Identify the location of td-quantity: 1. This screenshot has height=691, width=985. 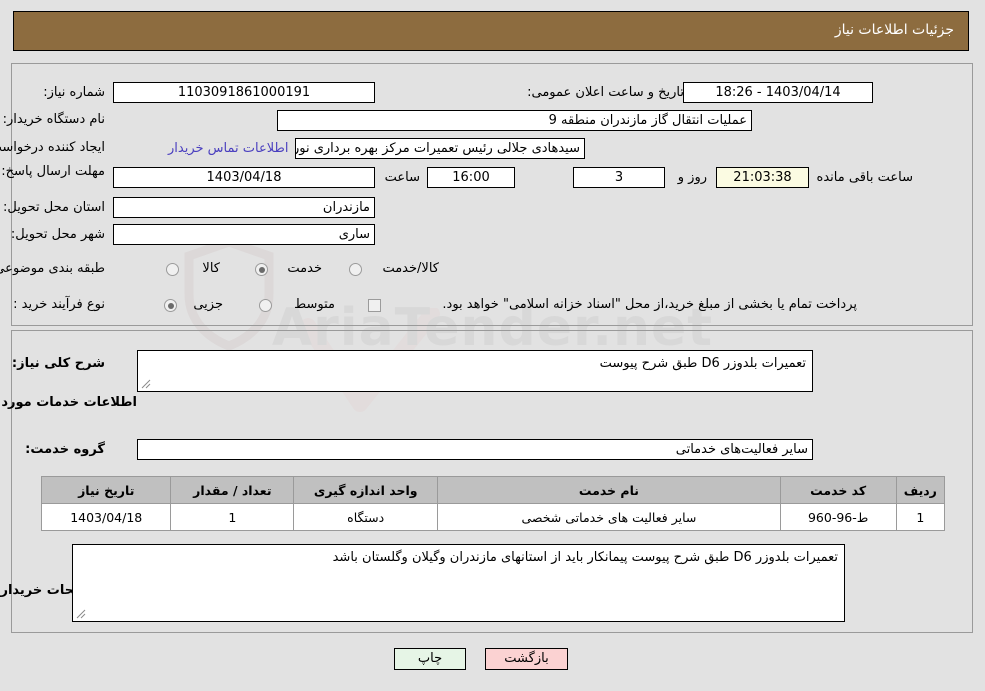
(232, 517).